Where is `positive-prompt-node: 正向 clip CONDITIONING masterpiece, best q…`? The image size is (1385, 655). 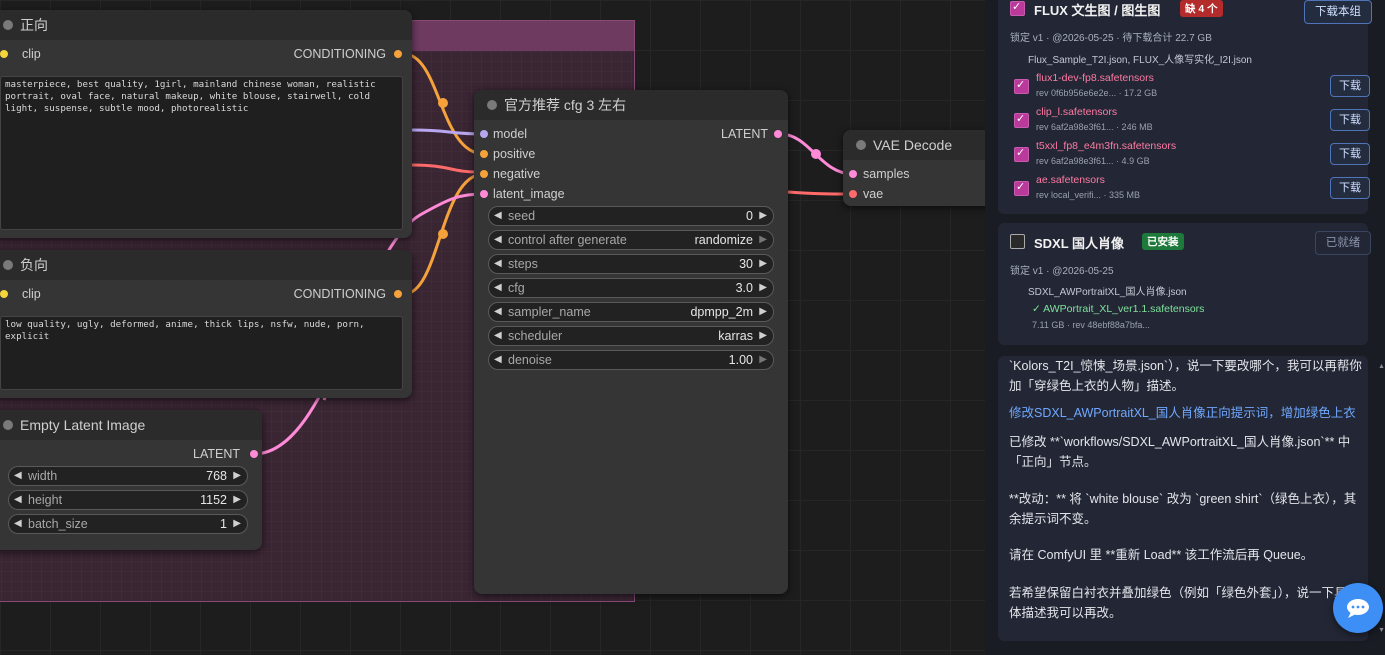
positive-prompt-node: 正向 clip CONDITIONING masterpiece, best q… is located at coordinates (206, 124).